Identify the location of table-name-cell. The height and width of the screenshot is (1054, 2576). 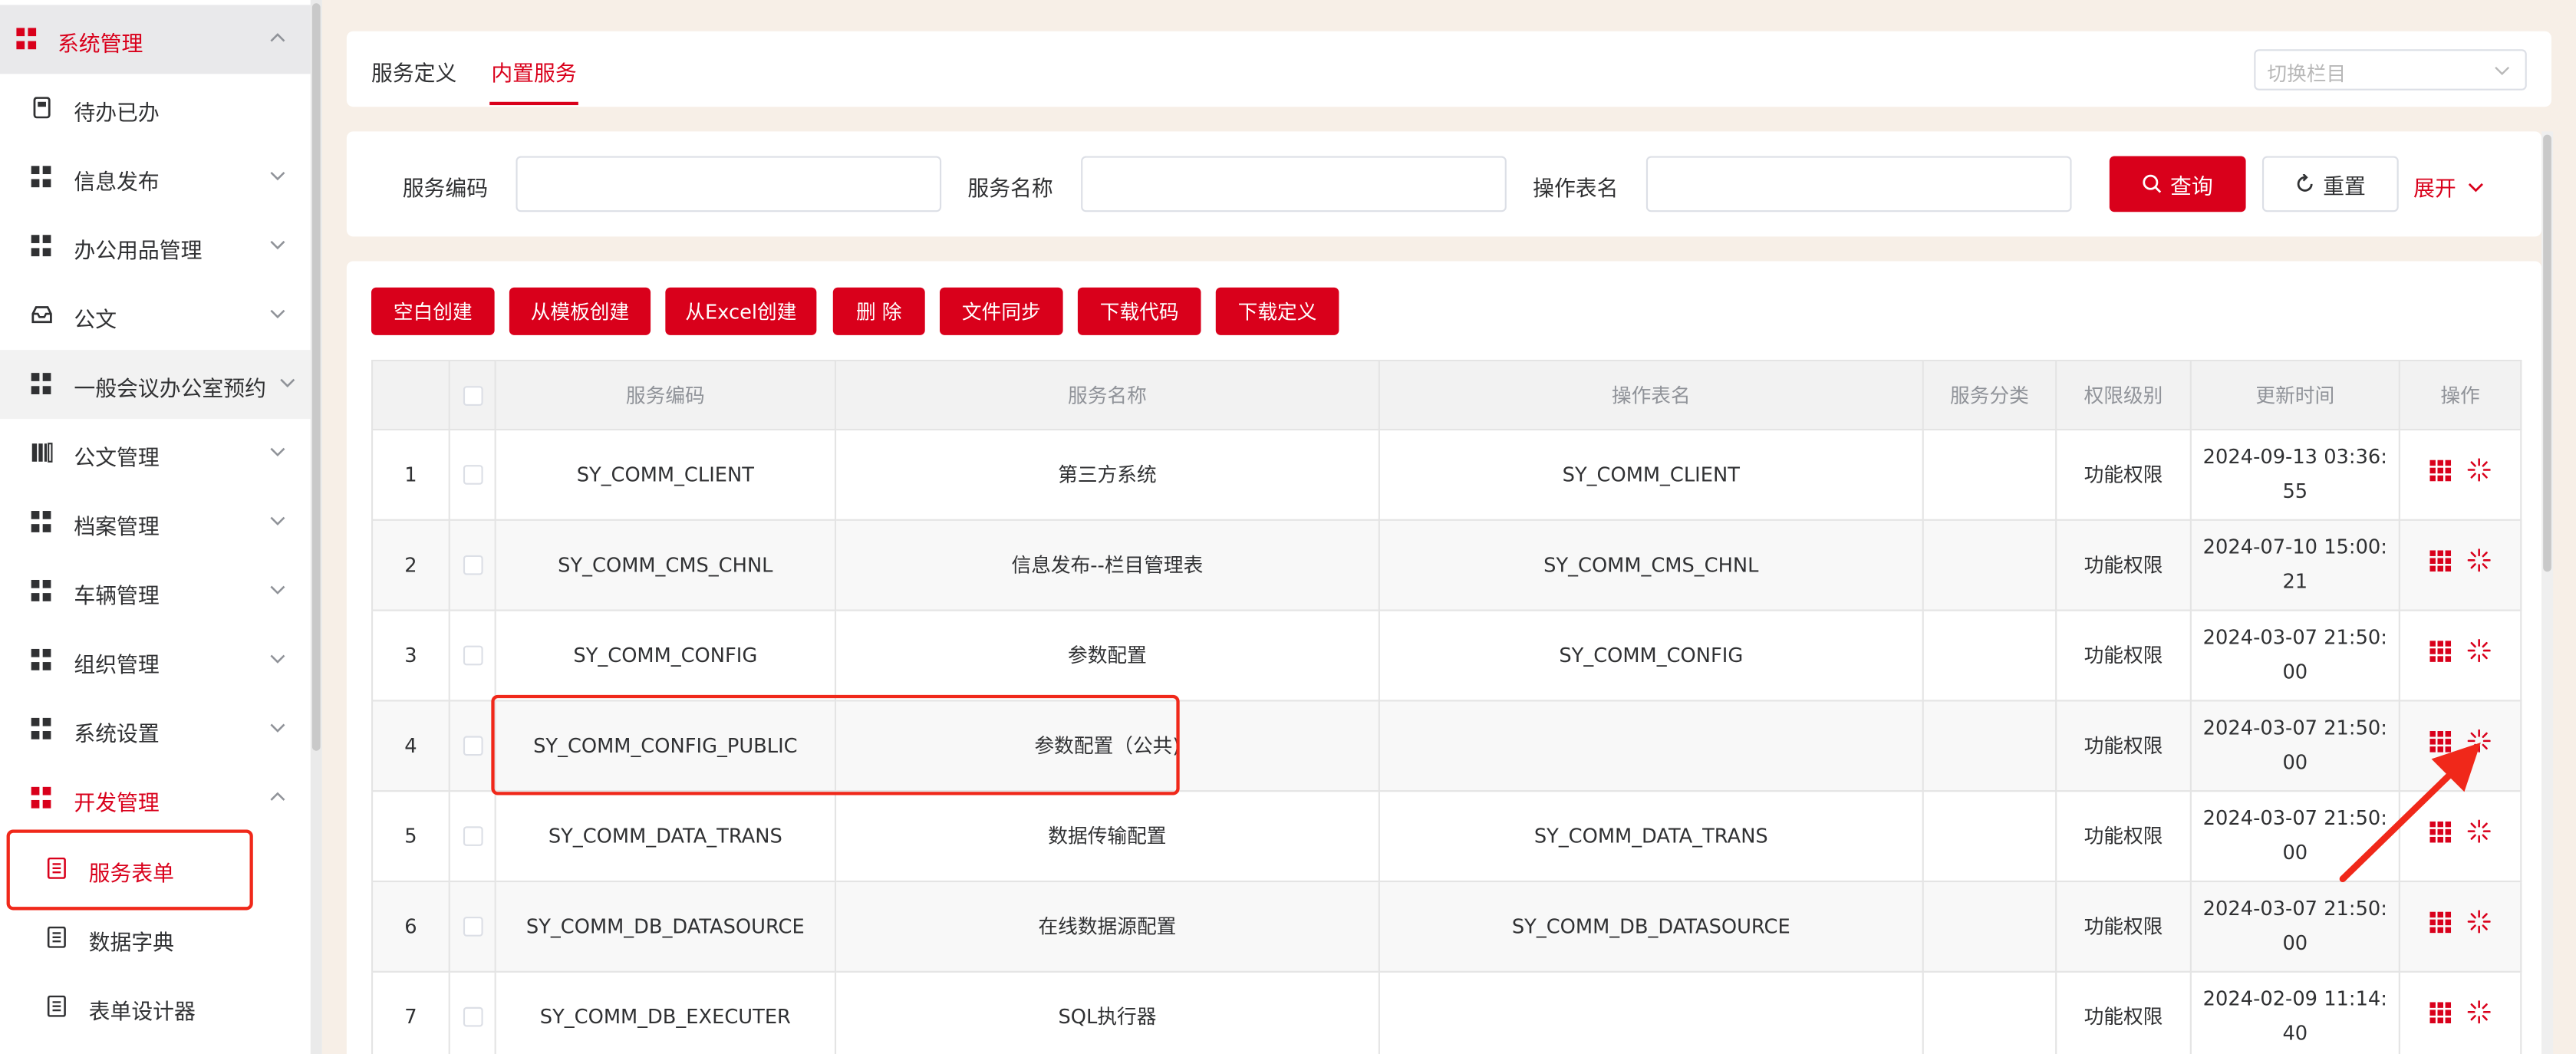
(1651, 746).